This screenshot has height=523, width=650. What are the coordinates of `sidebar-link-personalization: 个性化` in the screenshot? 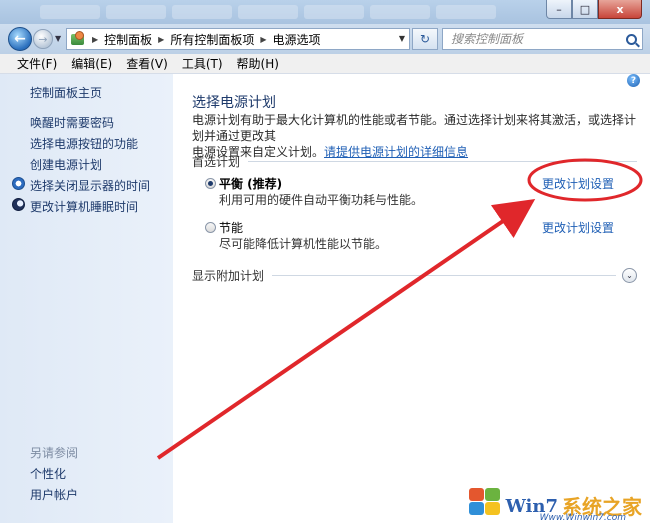 It's located at (48, 473).